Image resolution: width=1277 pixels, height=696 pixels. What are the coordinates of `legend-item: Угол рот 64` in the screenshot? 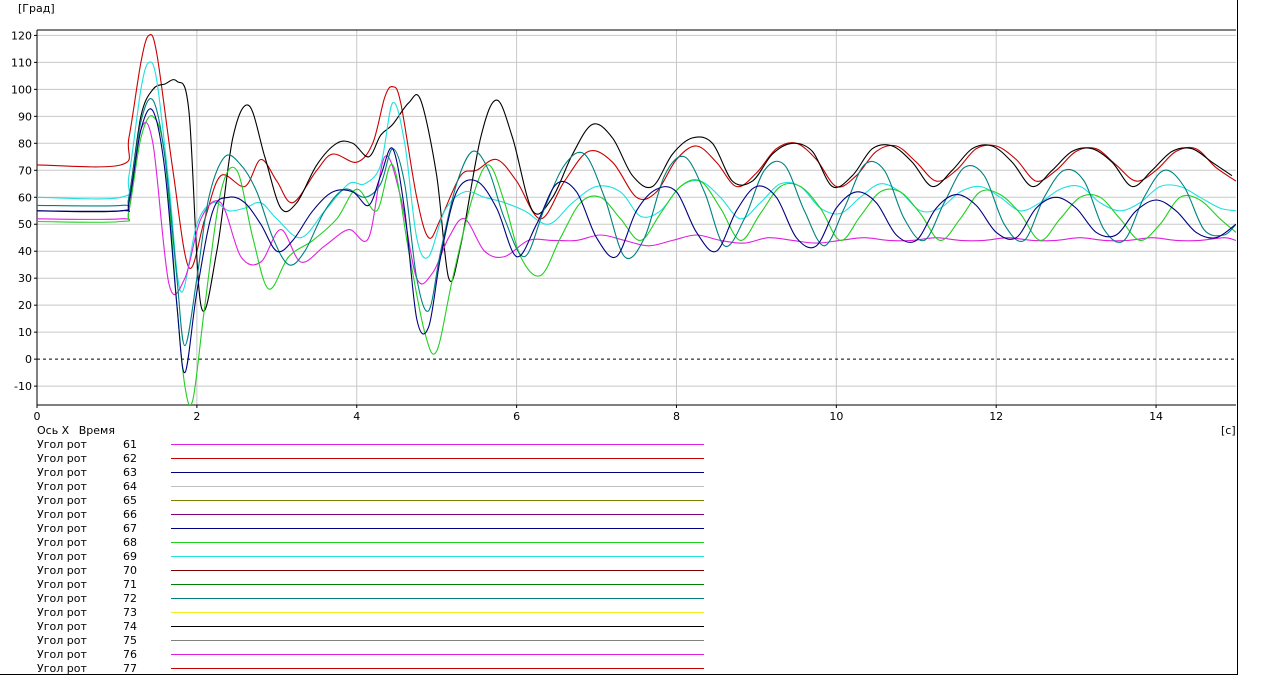 It's located at (360, 487).